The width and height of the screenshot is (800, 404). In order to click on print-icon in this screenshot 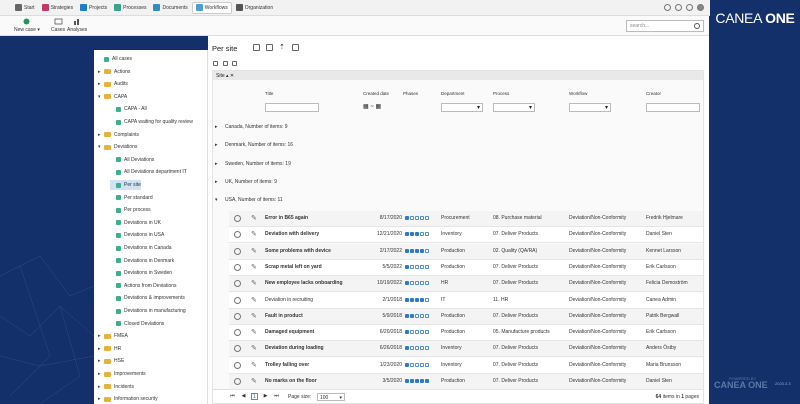, I will do `click(269, 47)`.